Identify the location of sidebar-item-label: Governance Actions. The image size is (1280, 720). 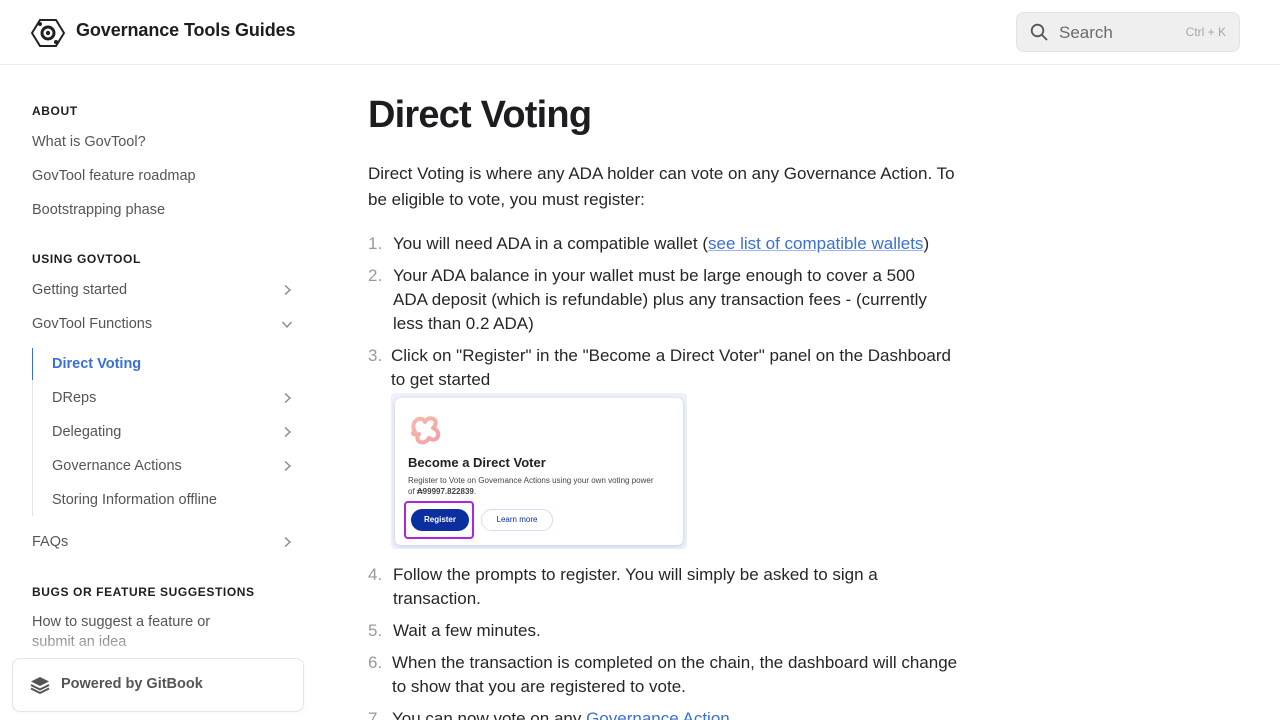
(117, 466).